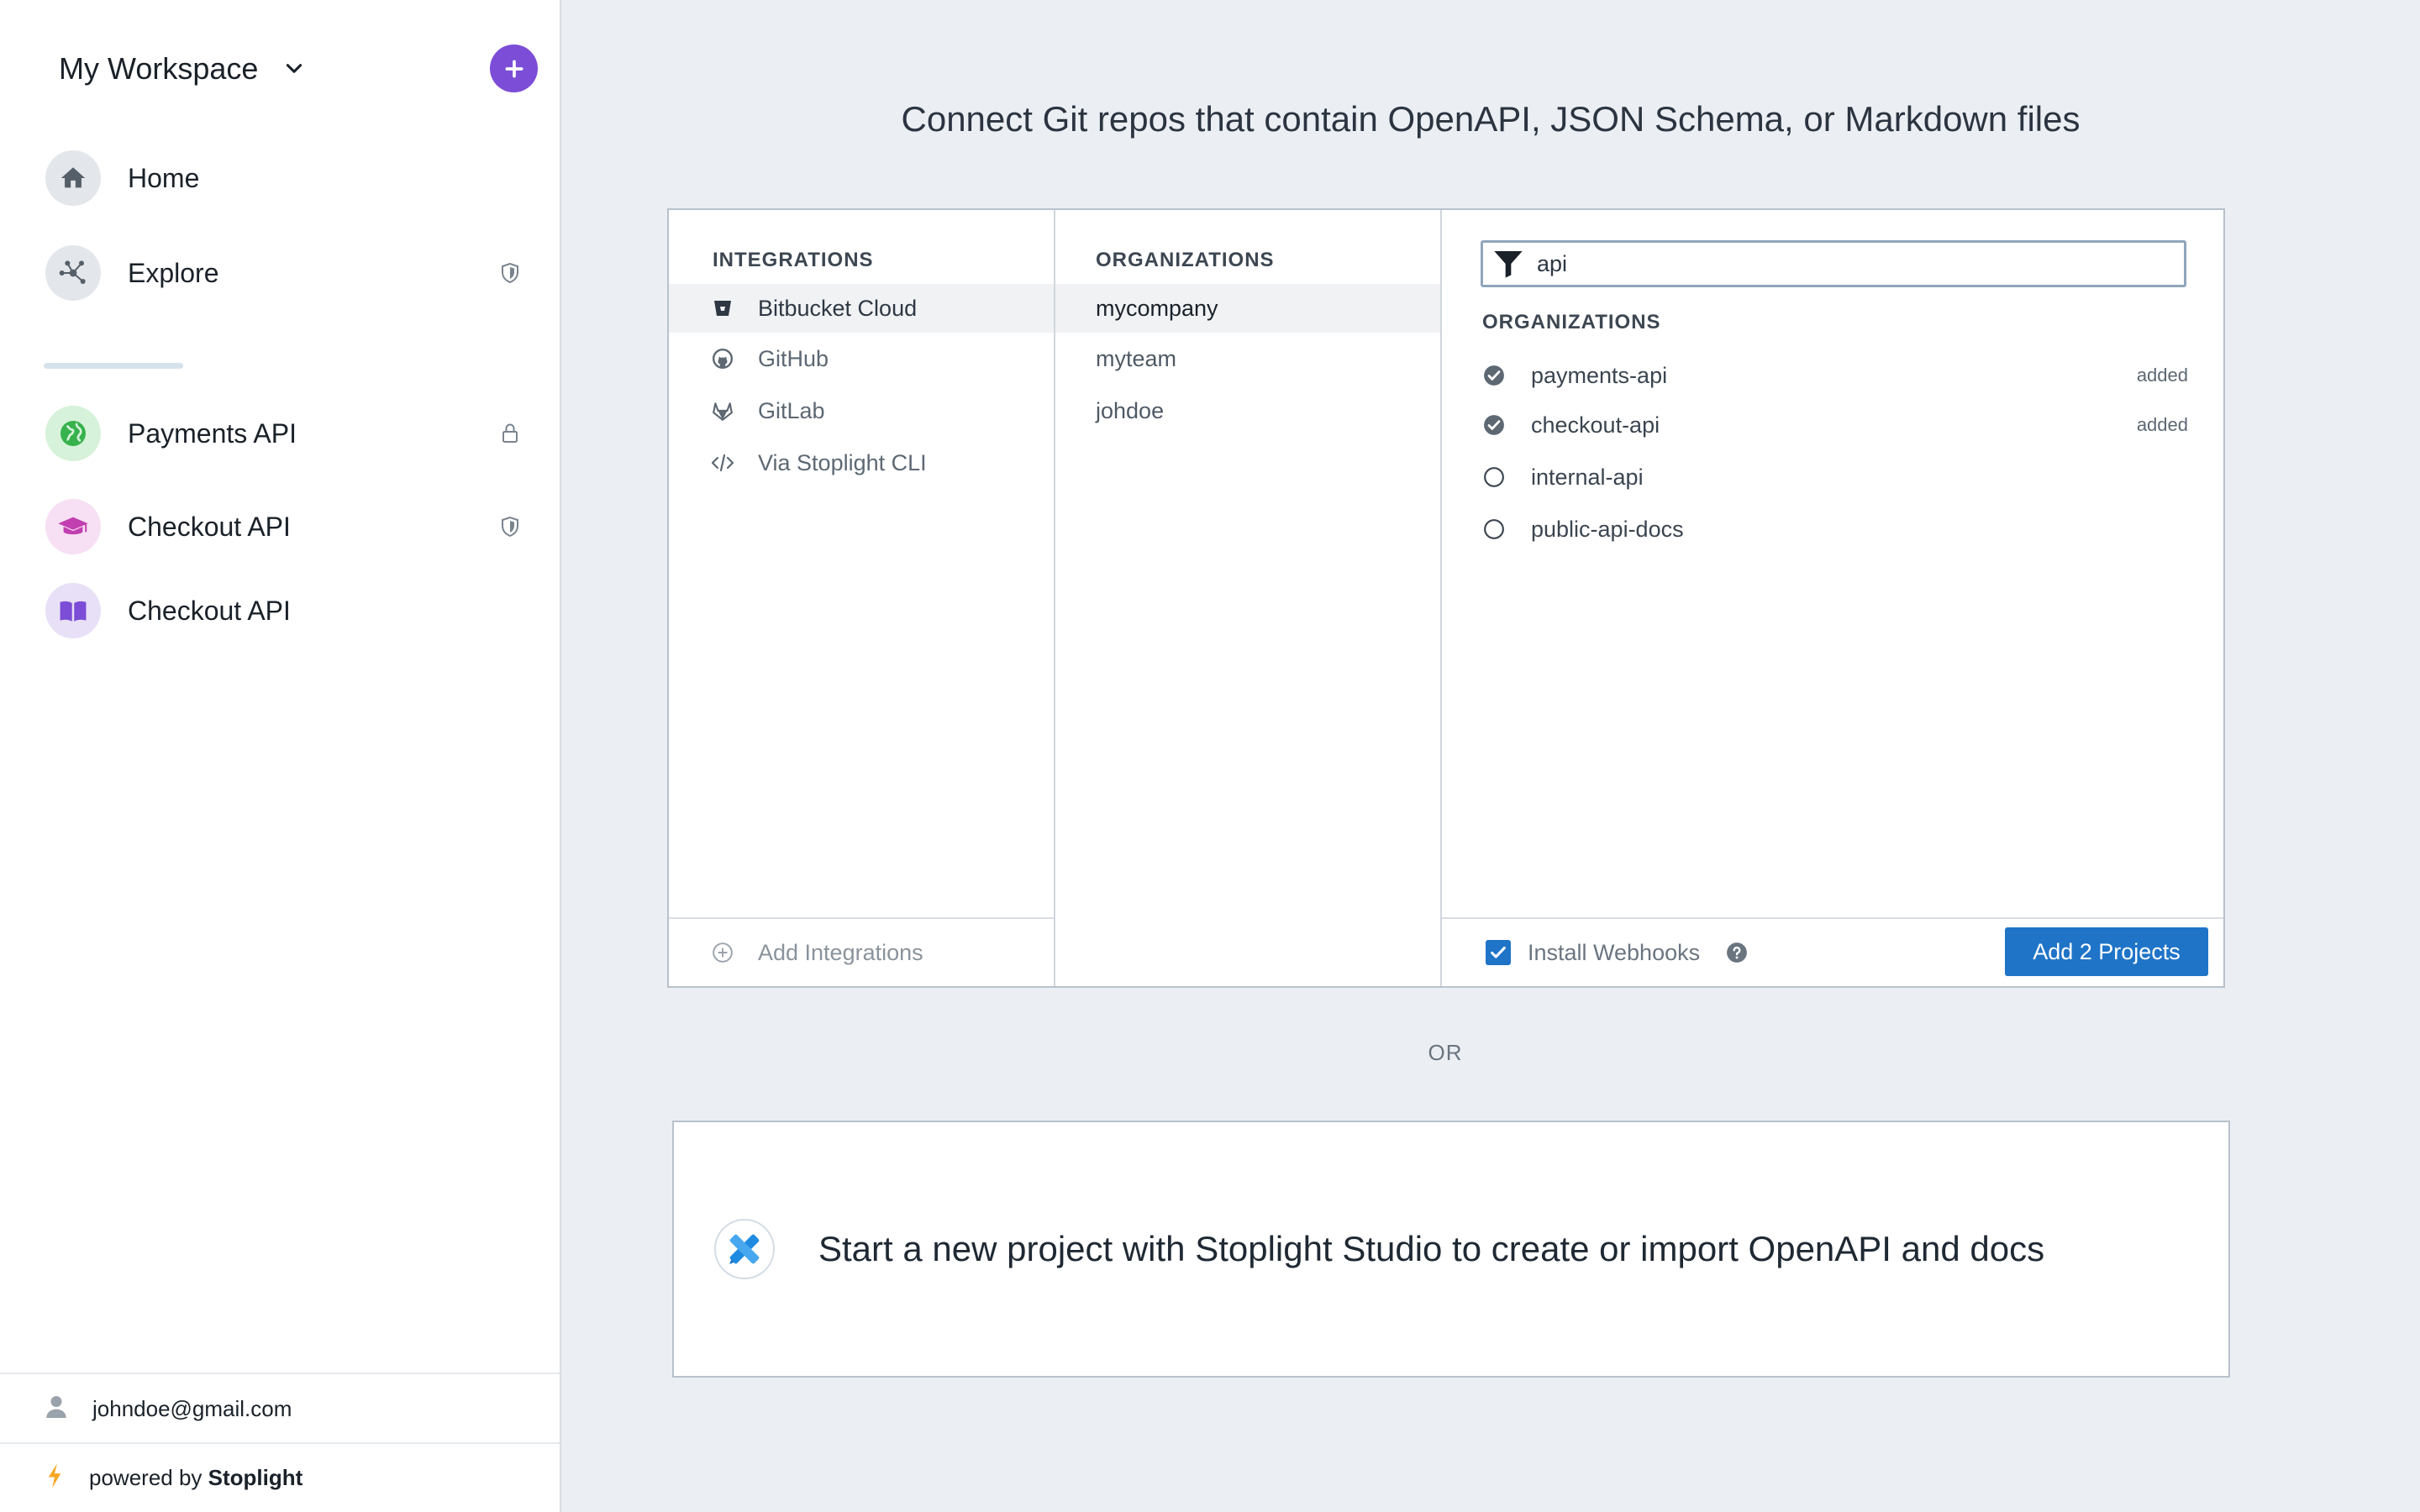  I want to click on sidebar-item-checkout-api-docs: Checkout API, so click(293, 610).